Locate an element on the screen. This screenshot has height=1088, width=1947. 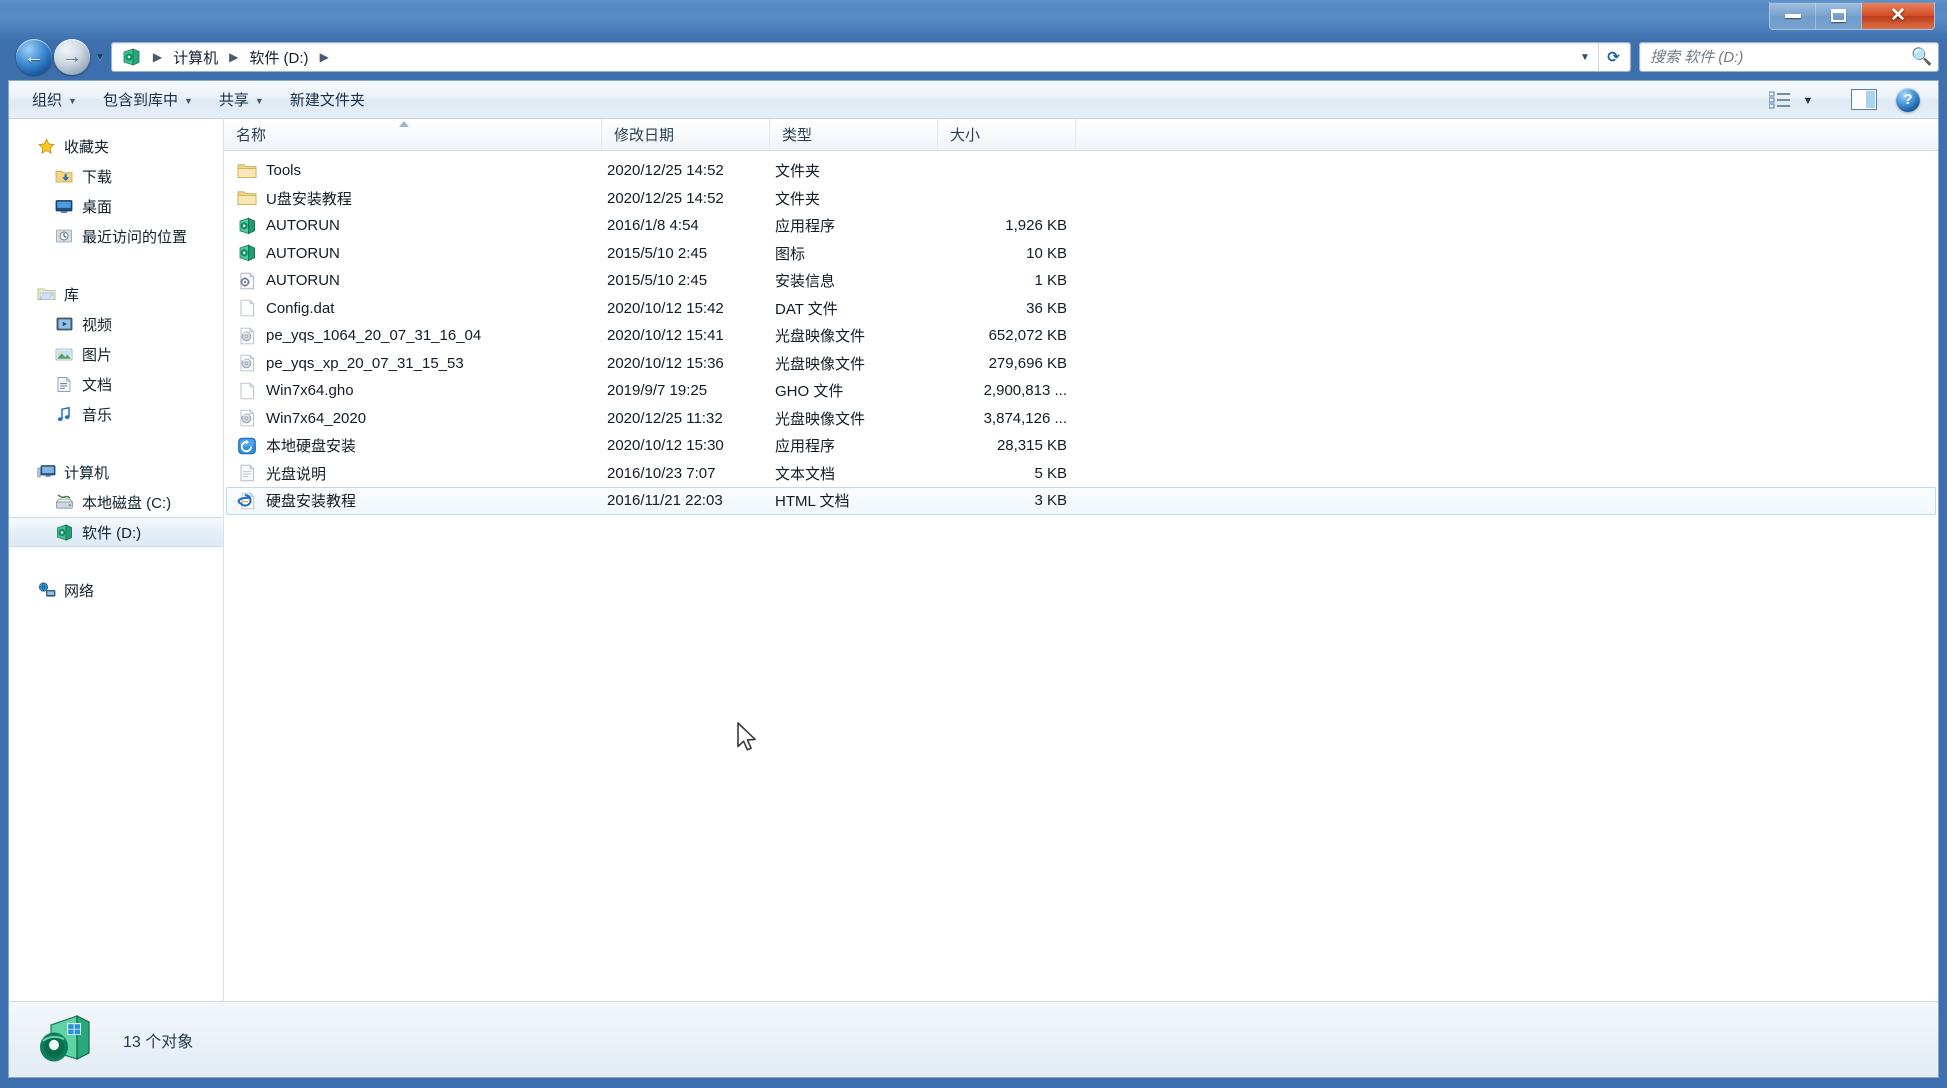
network-icon is located at coordinates (46, 590).